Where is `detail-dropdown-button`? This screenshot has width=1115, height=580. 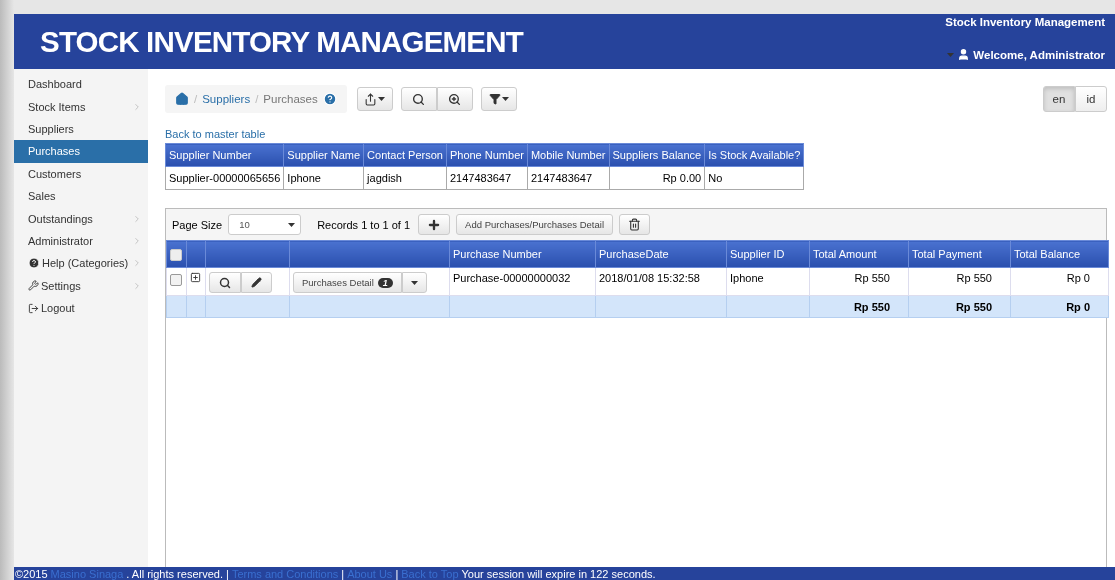 detail-dropdown-button is located at coordinates (414, 282).